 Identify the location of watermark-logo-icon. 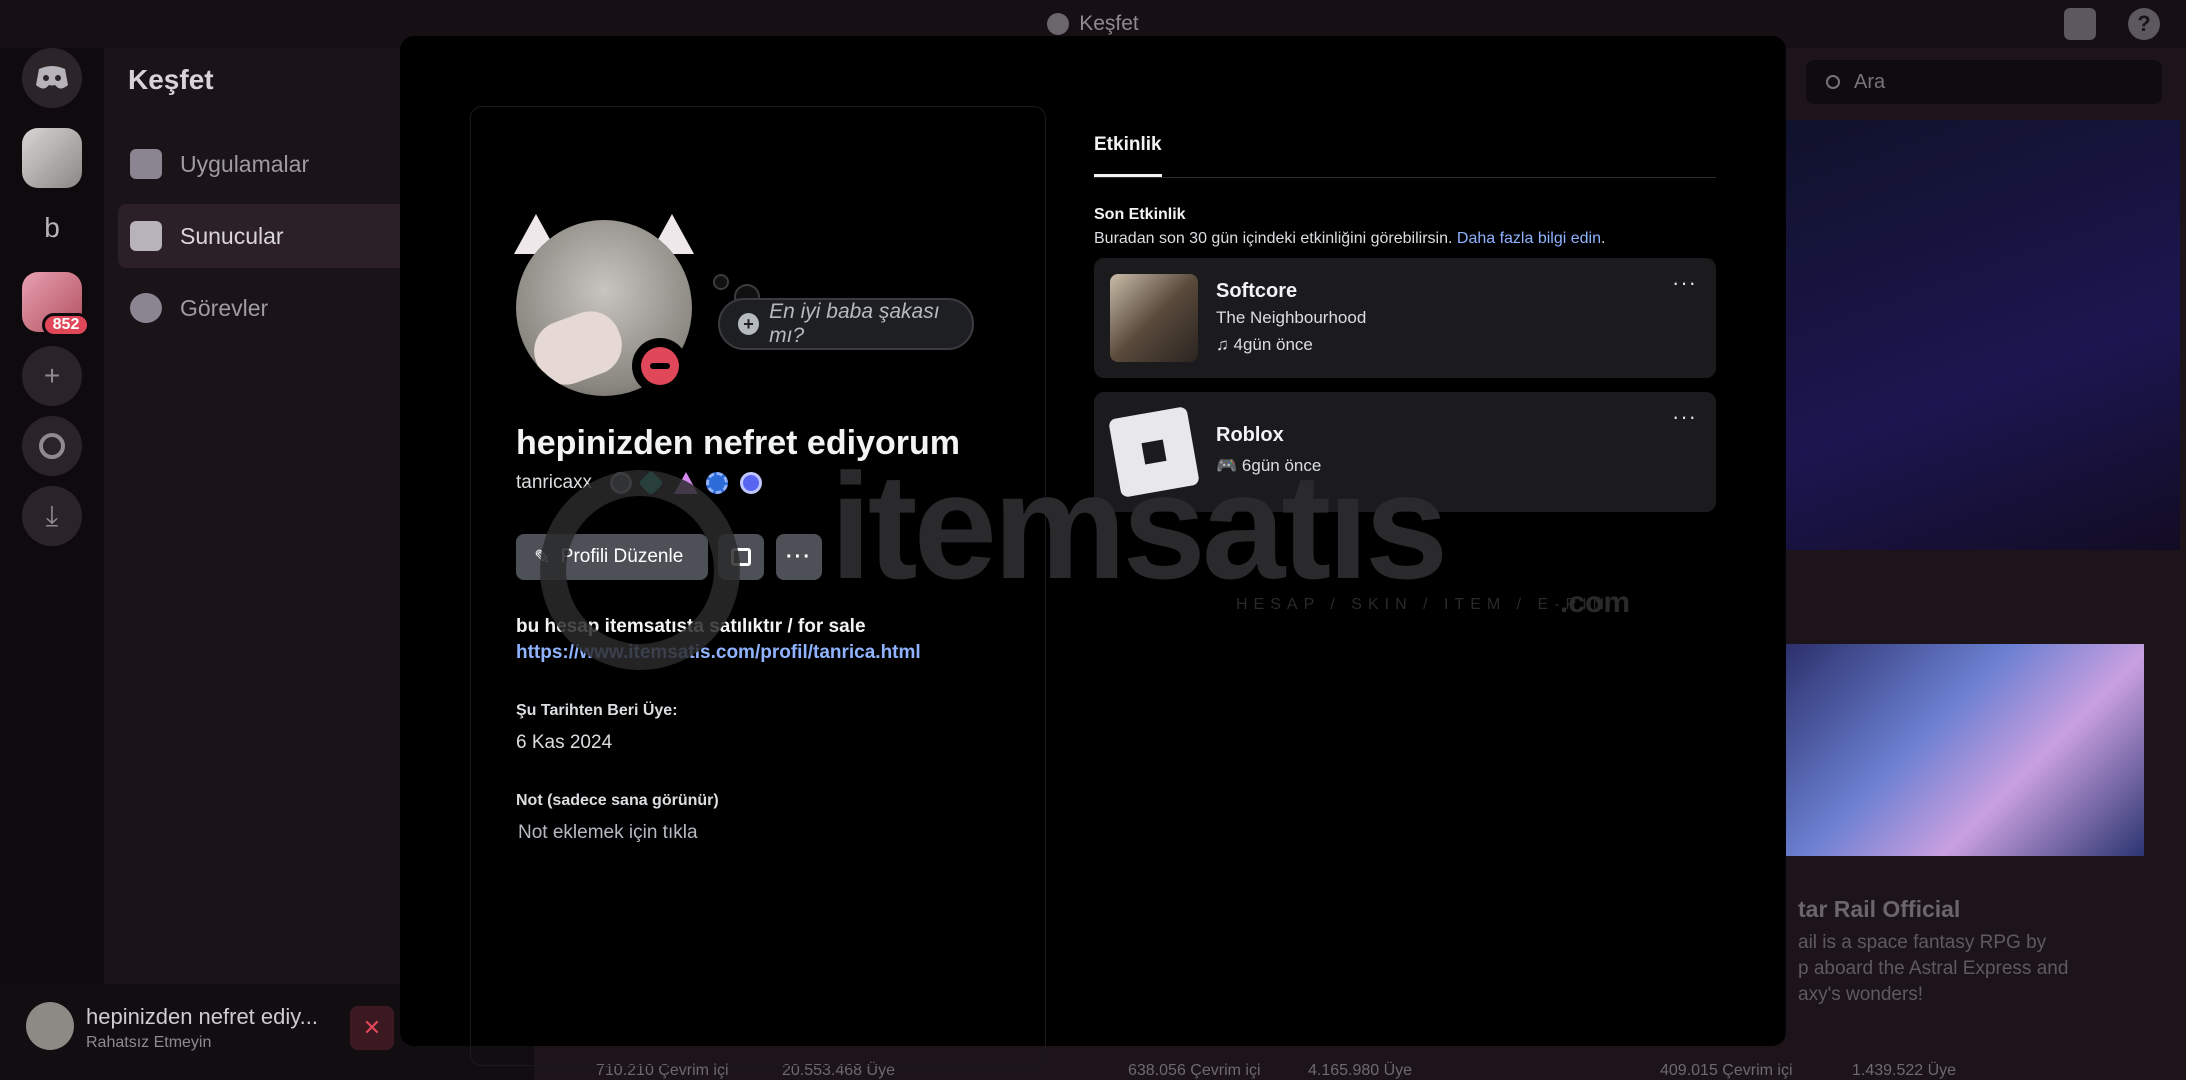
(640, 570).